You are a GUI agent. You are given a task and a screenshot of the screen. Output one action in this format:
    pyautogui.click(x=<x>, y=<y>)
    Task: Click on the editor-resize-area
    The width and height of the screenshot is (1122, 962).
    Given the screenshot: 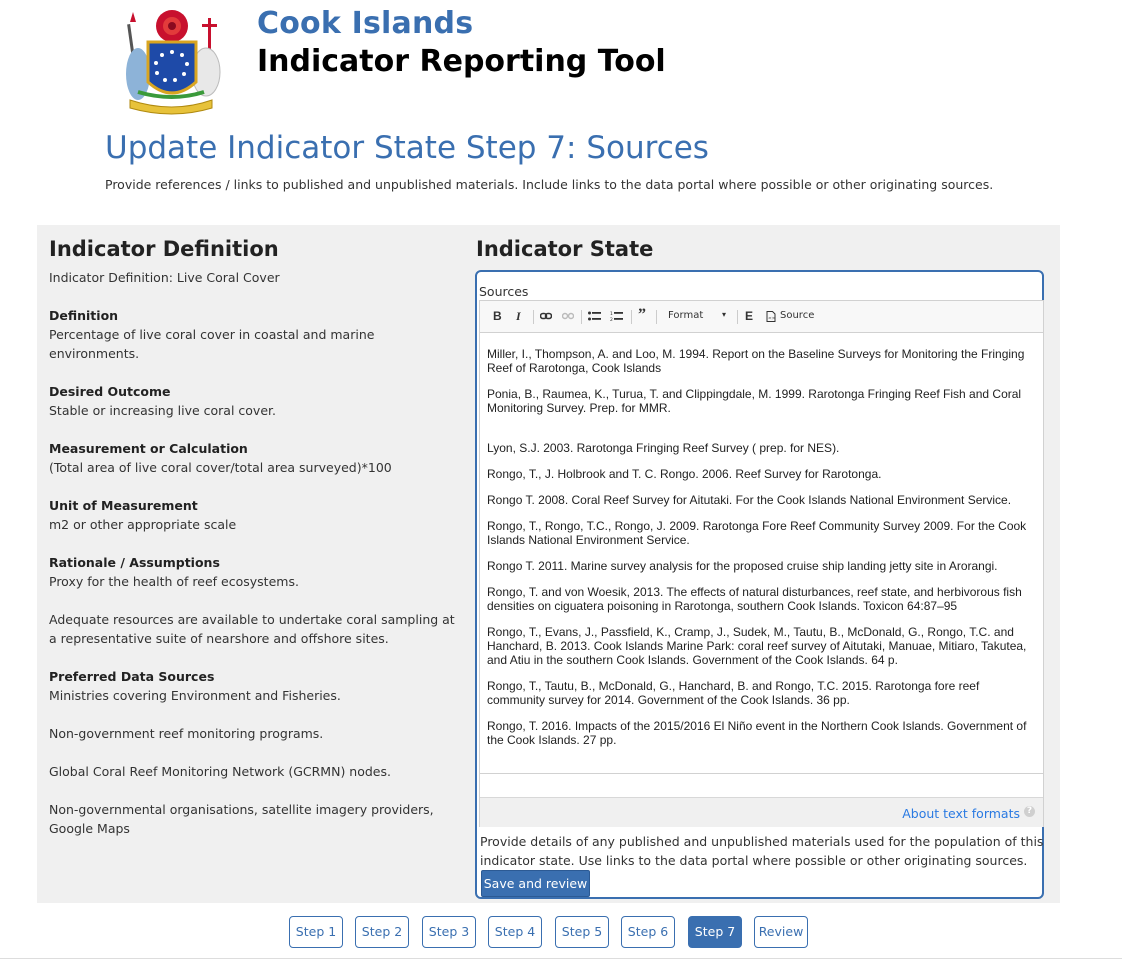 What is the action you would take?
    pyautogui.click(x=761, y=785)
    